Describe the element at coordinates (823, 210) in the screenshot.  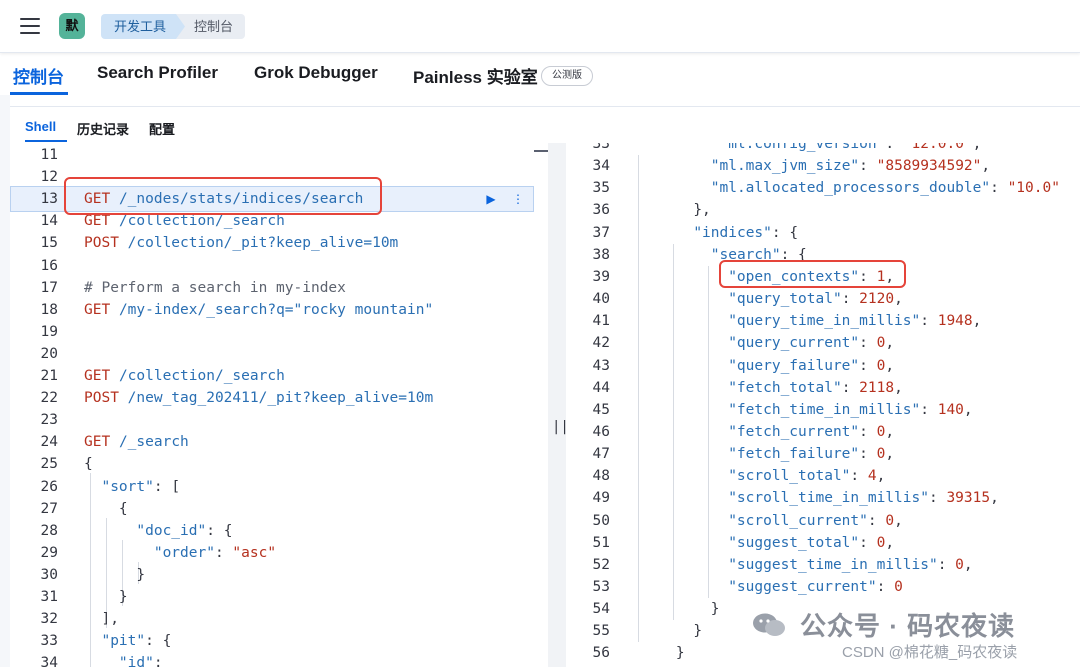
I see `response-line: 36},` at that location.